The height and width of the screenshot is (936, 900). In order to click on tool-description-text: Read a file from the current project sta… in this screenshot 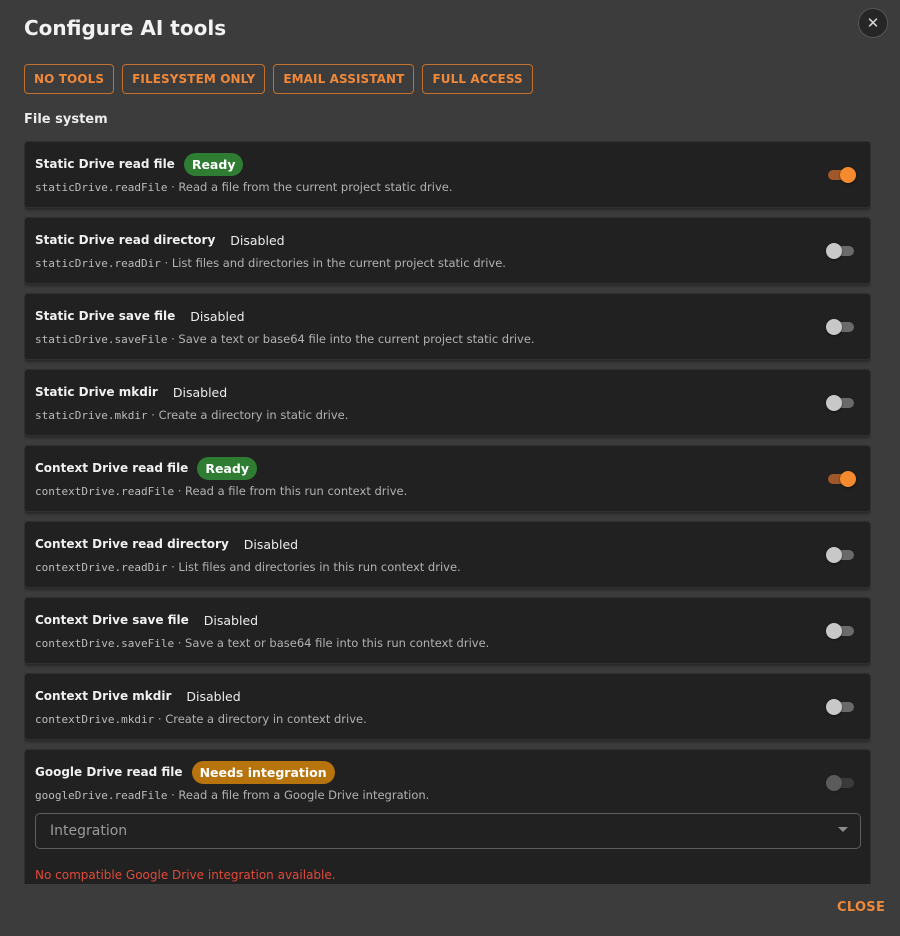, I will do `click(315, 187)`.